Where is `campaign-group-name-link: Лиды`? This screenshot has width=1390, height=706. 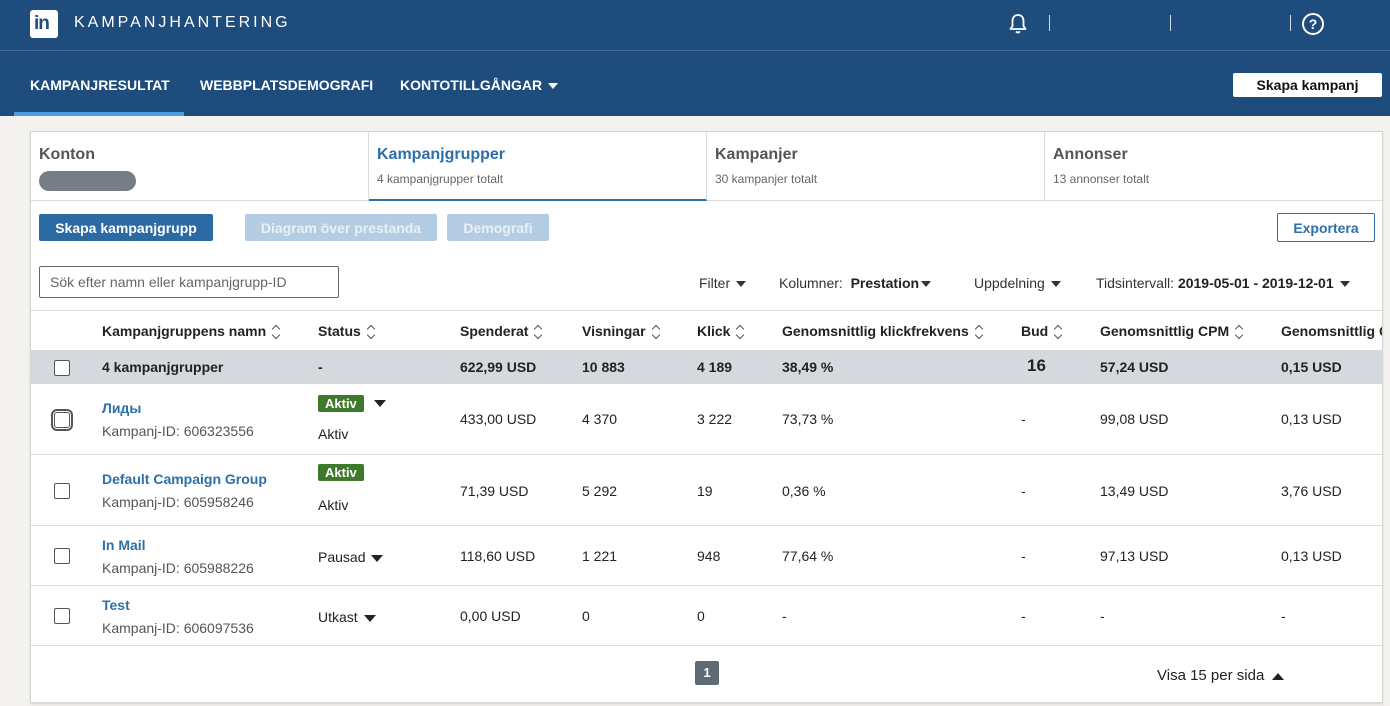 campaign-group-name-link: Лиды is located at coordinates (121, 408).